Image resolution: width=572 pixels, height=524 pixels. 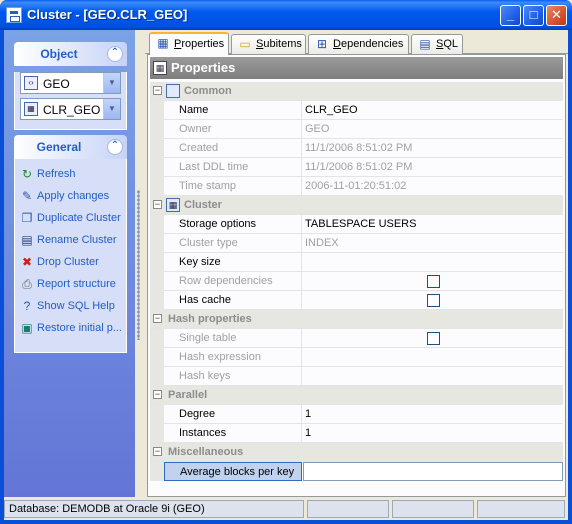 I want to click on property-name: Last DDL time, so click(x=233, y=167).